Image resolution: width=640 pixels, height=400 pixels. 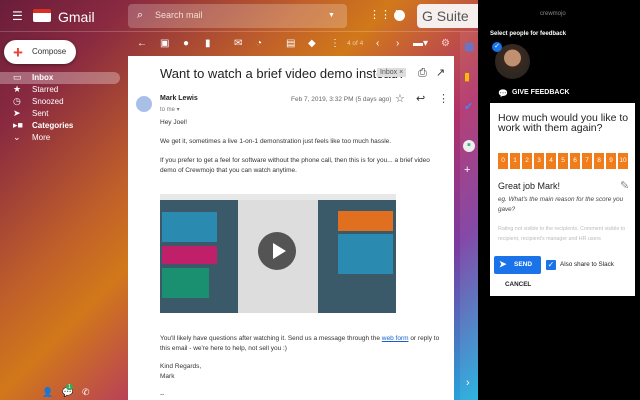 What do you see at coordinates (331, 15) in the screenshot?
I see `search-options-icon: ▼` at bounding box center [331, 15].